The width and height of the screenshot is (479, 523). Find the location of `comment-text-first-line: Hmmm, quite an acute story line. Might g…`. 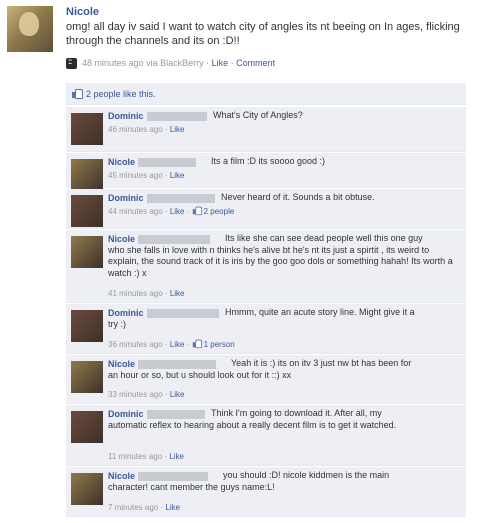

comment-text-first-line: Hmmm, quite an acute story line. Might g… is located at coordinates (320, 312).